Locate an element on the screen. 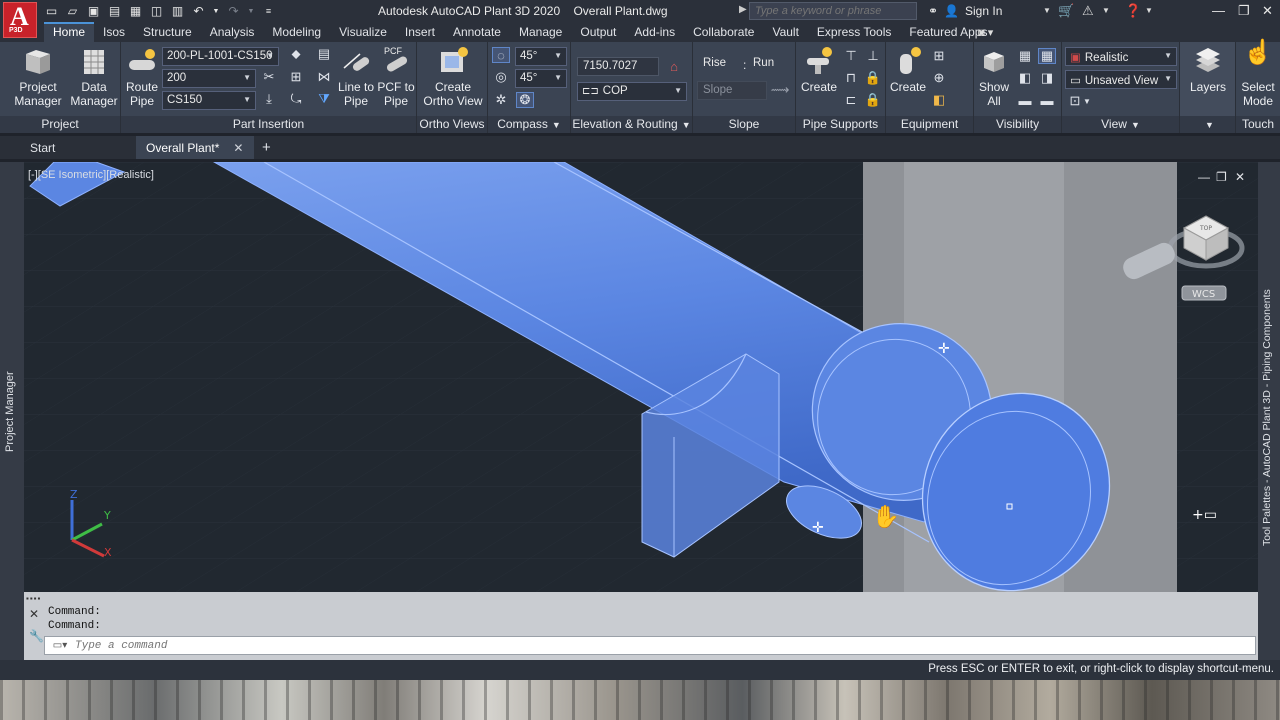 This screenshot has height=720, width=1280. create-support-button: Create is located at coordinates (819, 70).